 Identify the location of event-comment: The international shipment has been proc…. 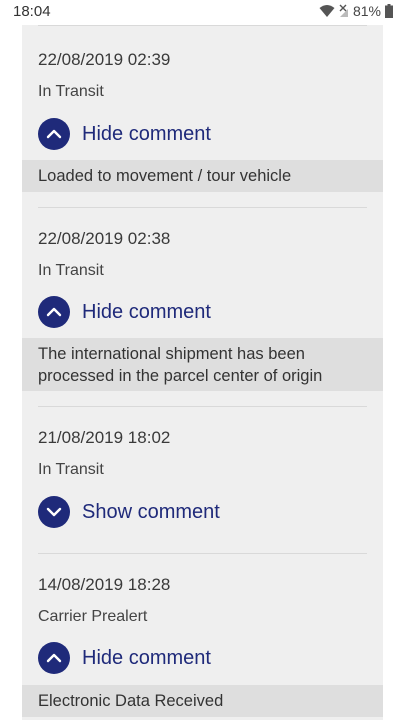
(202, 364).